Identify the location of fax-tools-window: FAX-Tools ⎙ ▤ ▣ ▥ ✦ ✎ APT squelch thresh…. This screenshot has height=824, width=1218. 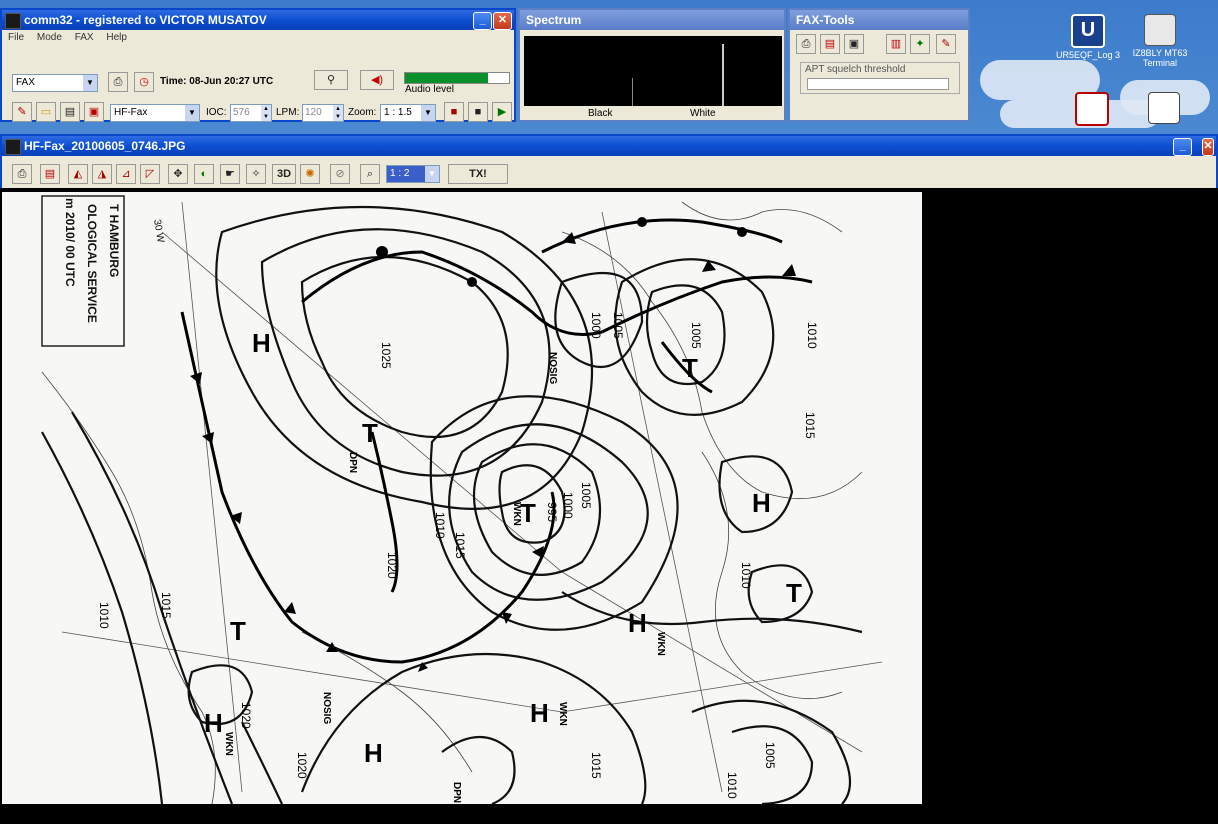
(879, 65).